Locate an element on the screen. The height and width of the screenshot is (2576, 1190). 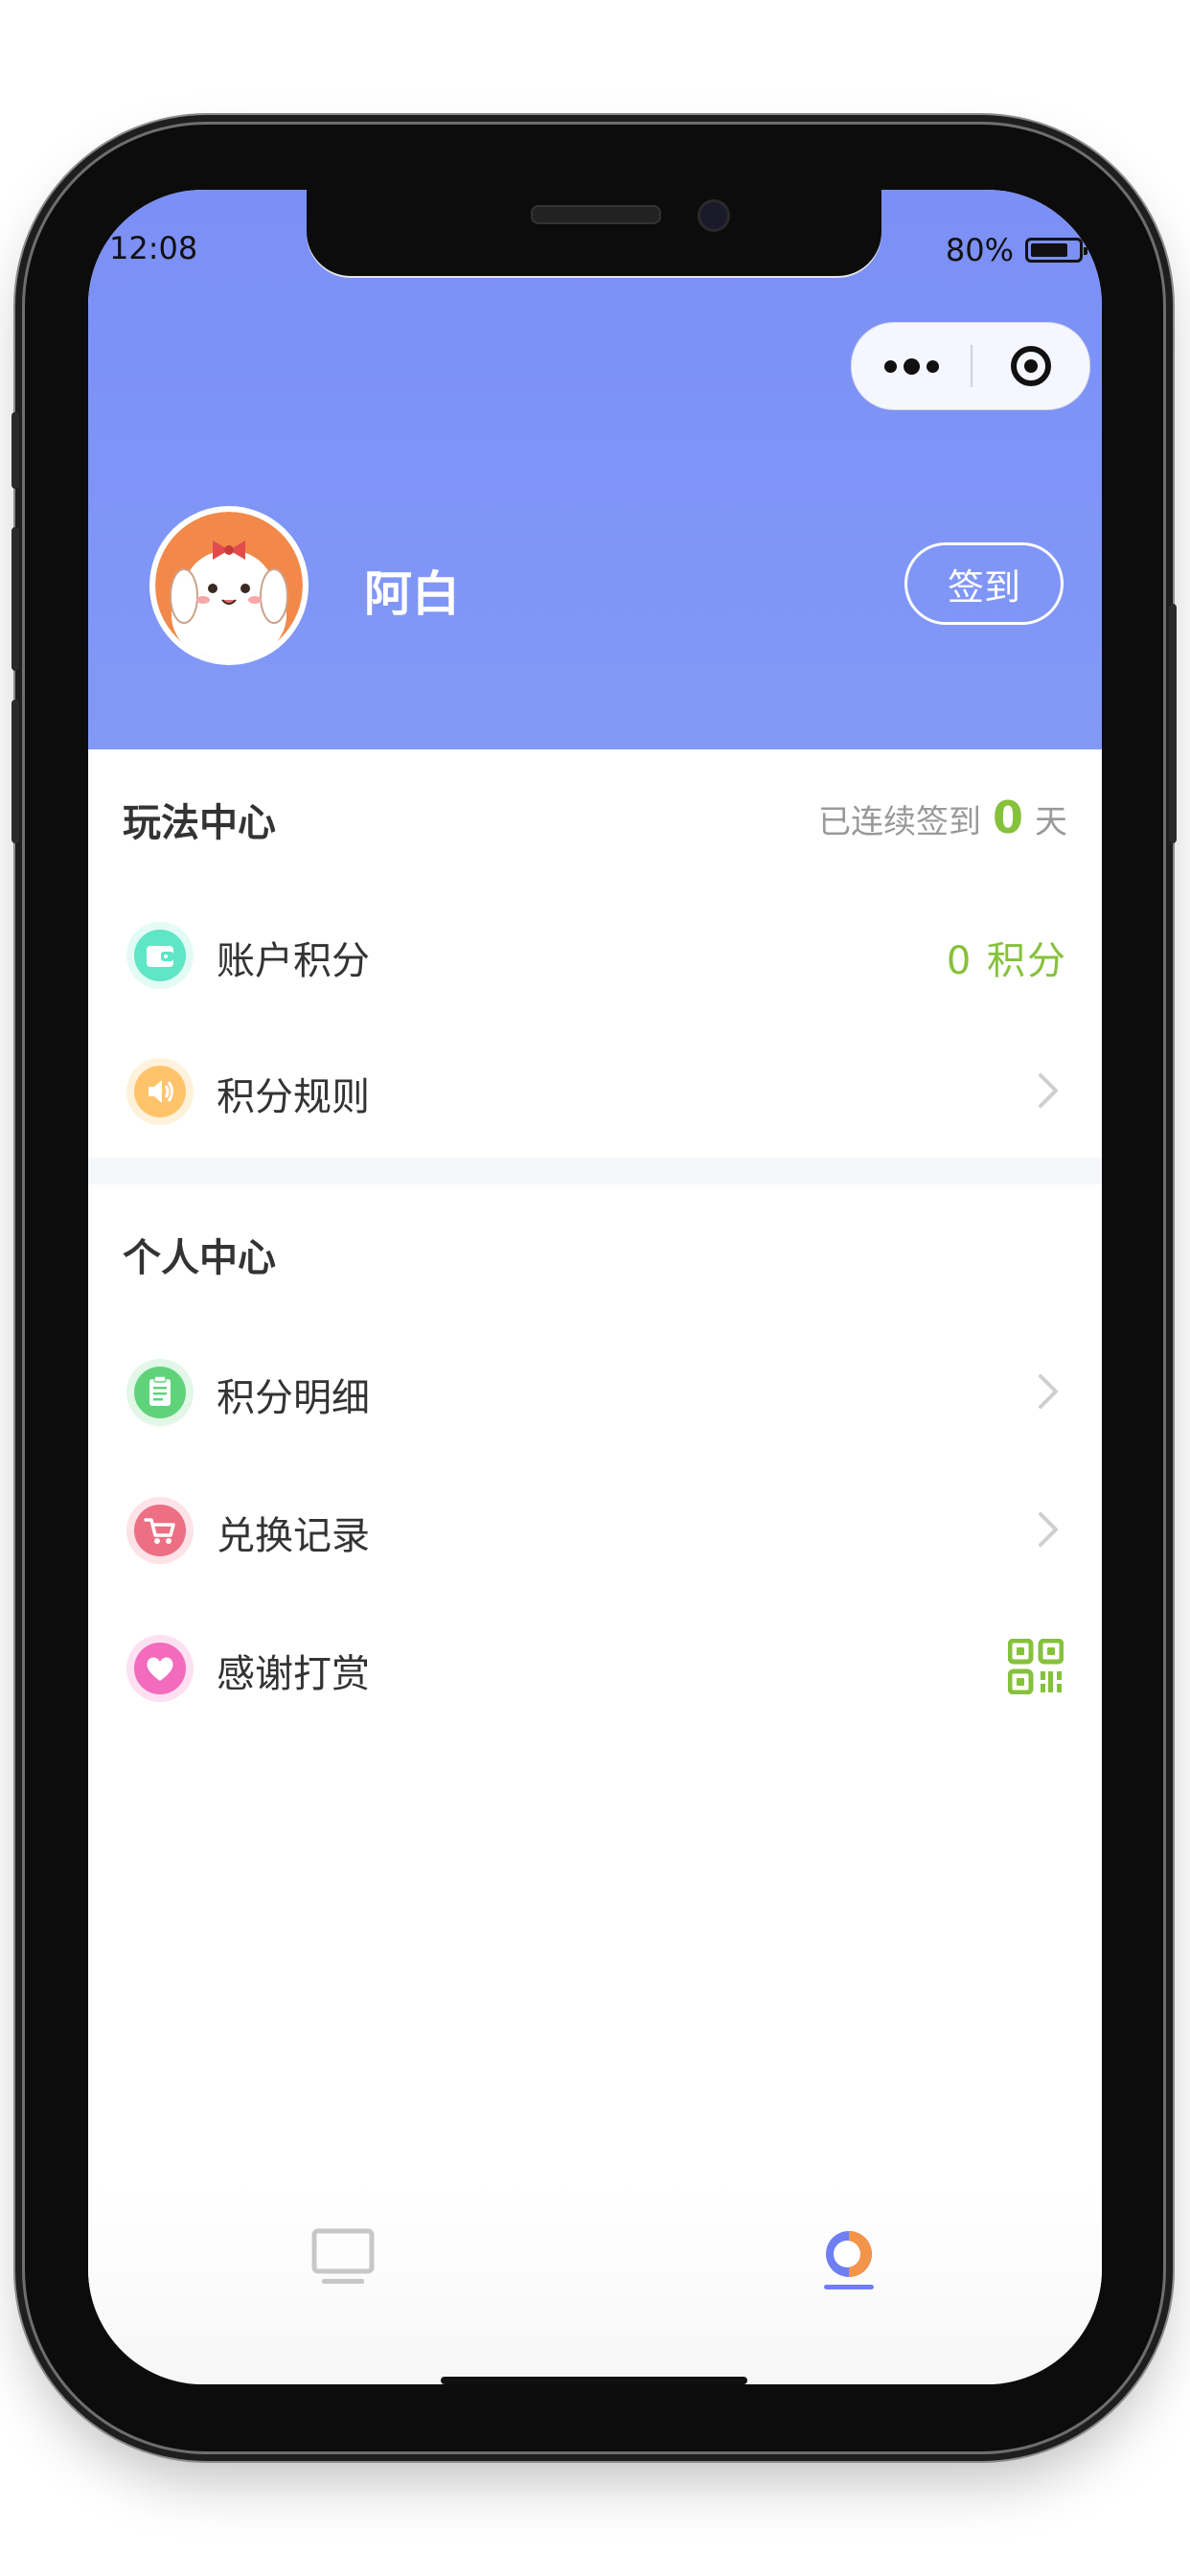
home-indicator is located at coordinates (594, 2380).